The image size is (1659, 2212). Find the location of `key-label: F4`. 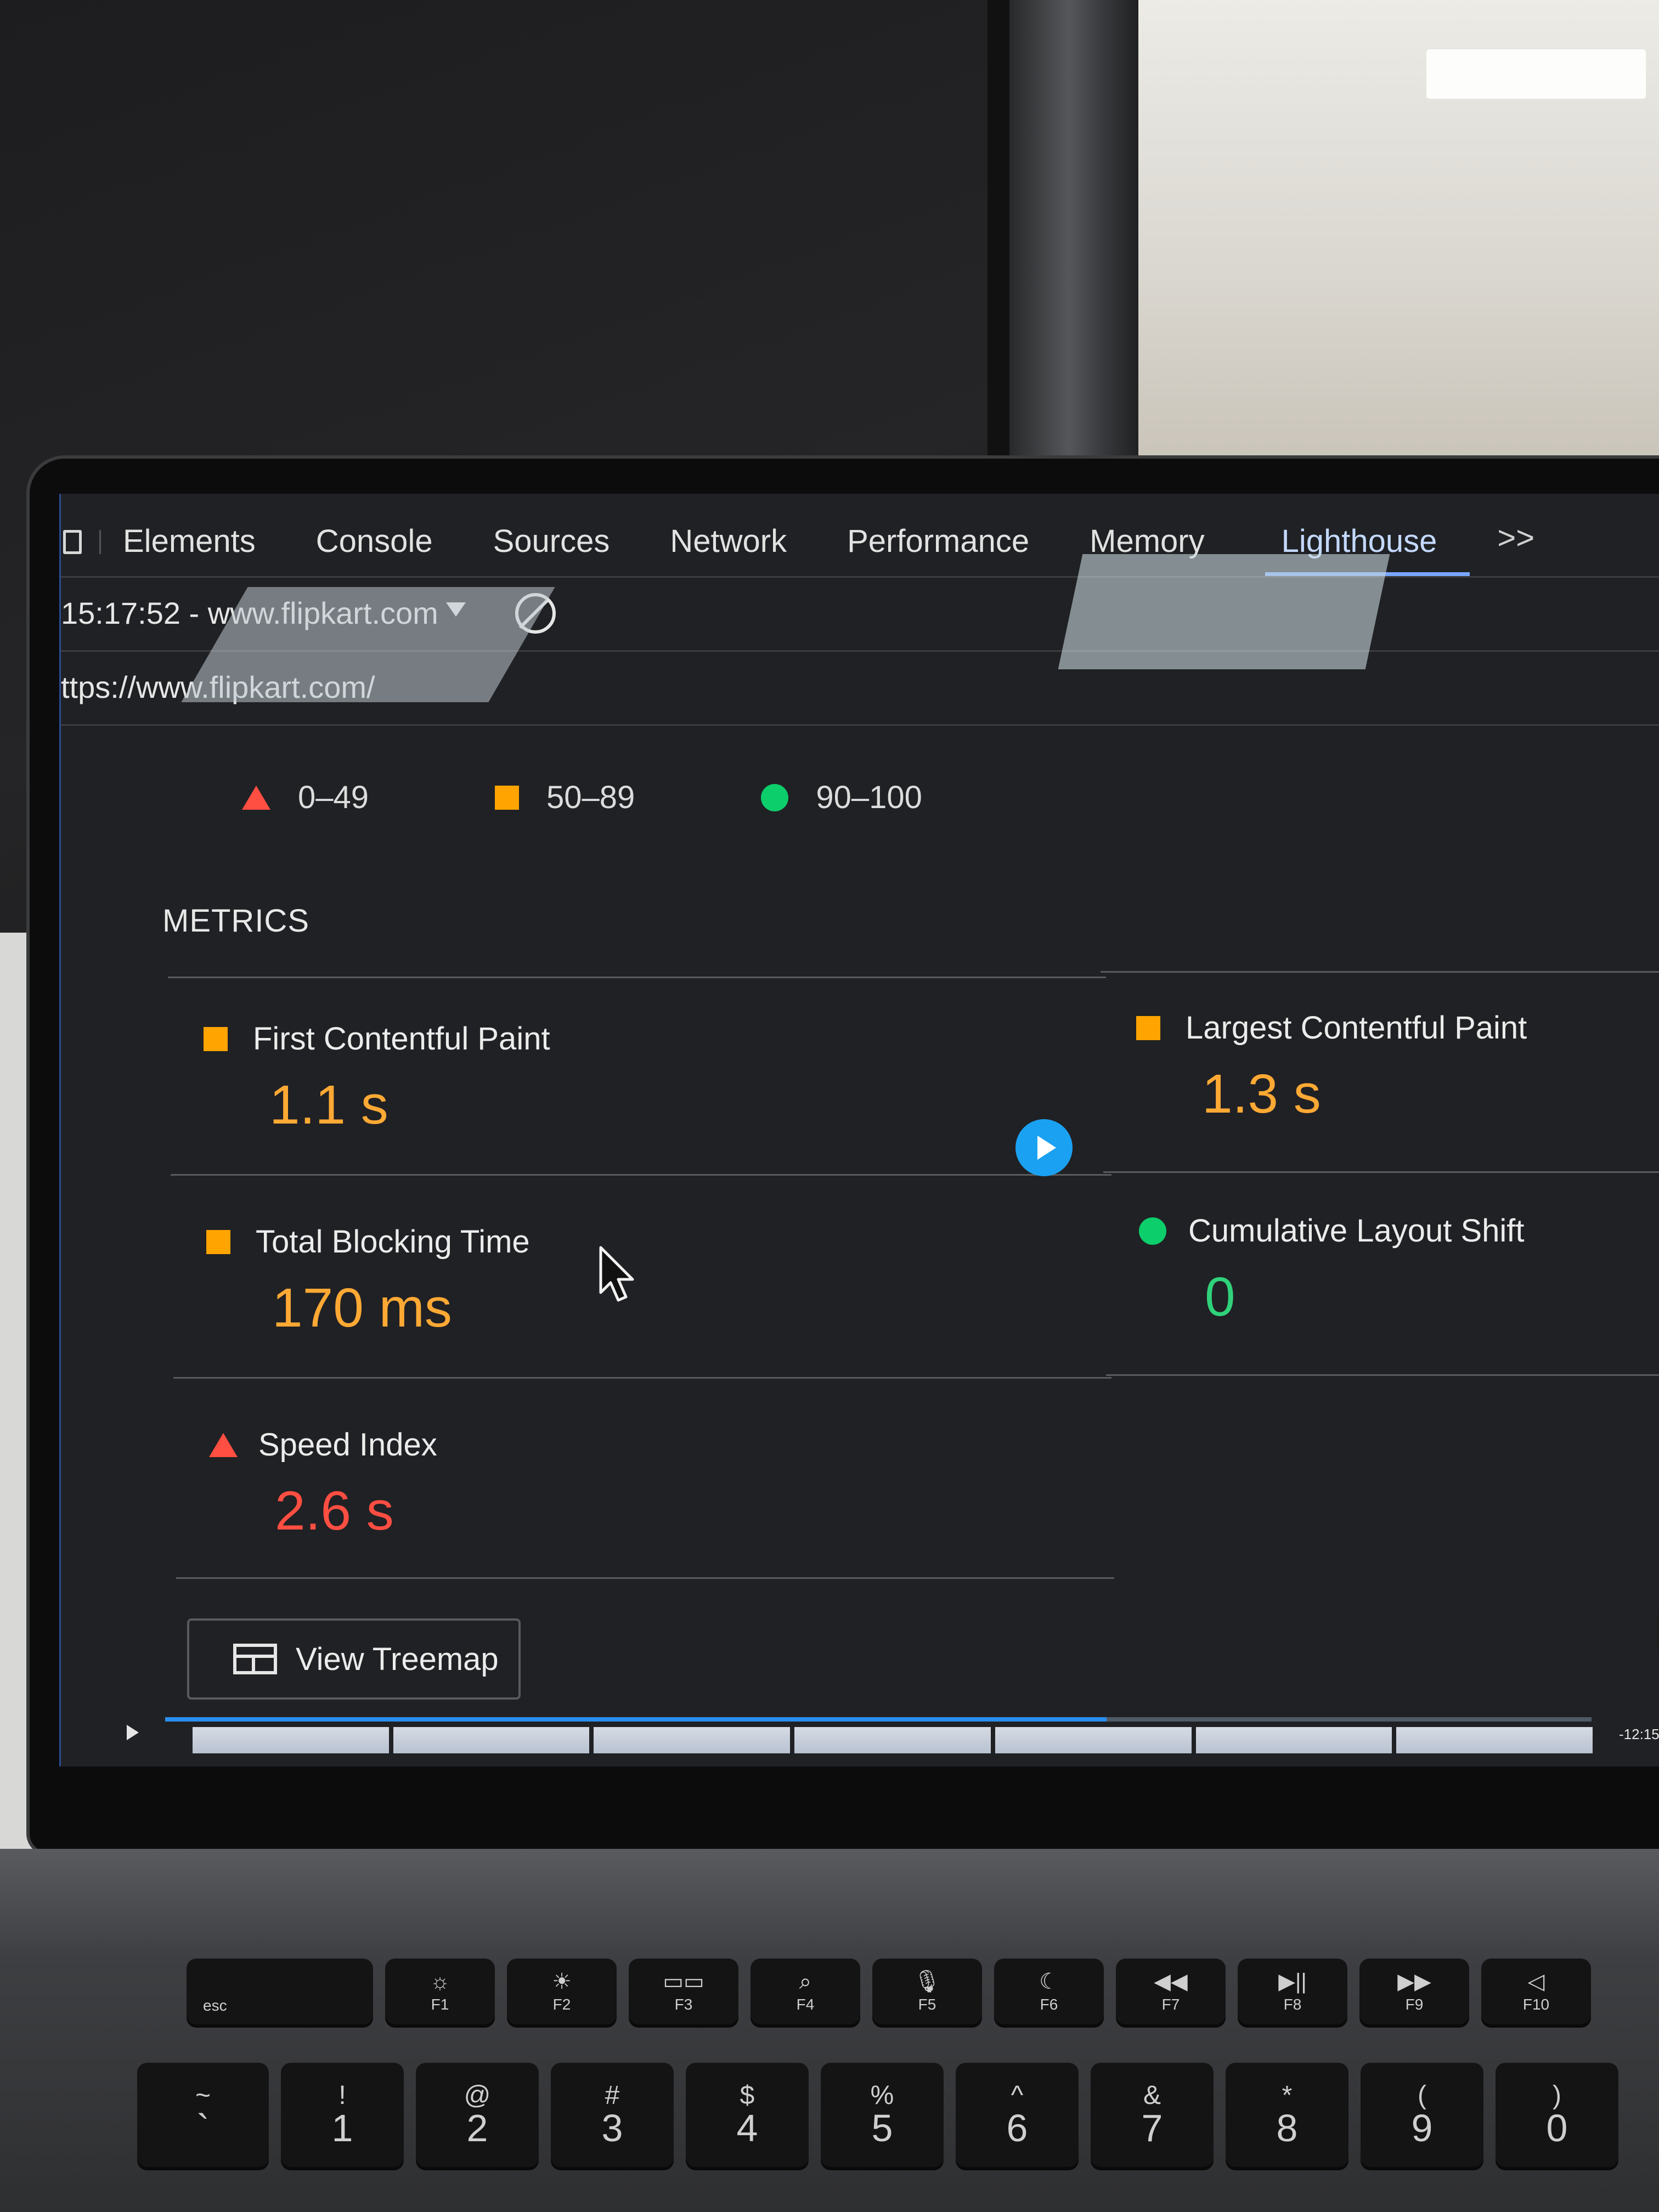

key-label: F4 is located at coordinates (806, 2005).